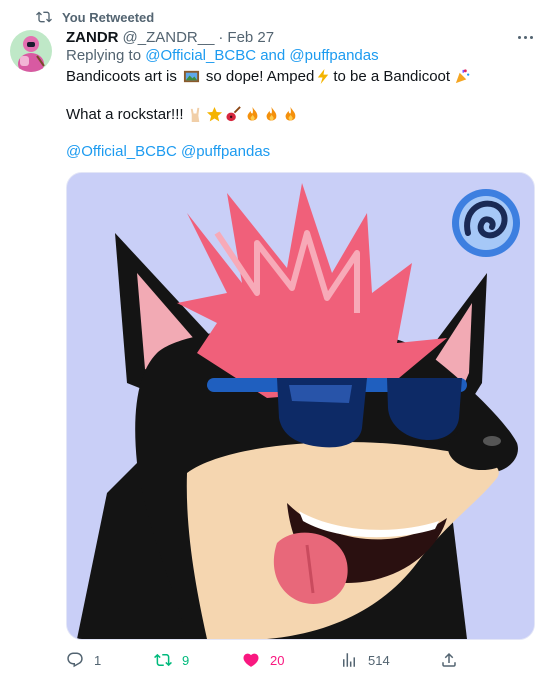  Describe the element at coordinates (169, 37) in the screenshot. I see `author-handle: @_ZANDR__` at that location.